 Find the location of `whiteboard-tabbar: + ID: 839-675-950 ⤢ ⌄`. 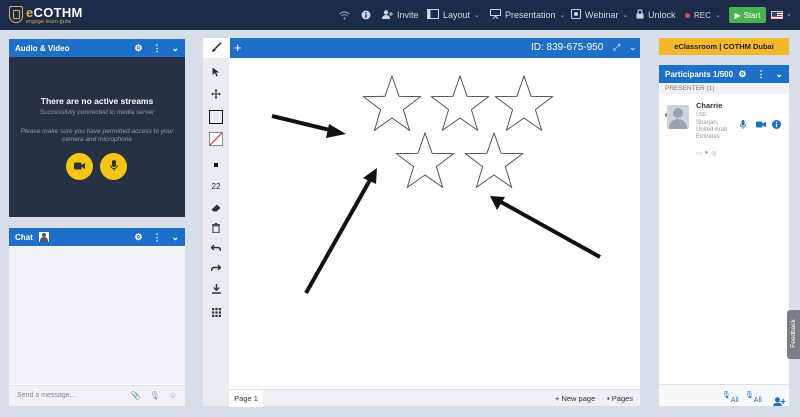

whiteboard-tabbar: + ID: 839-675-950 ⤢ ⌄ is located at coordinates (421, 48).